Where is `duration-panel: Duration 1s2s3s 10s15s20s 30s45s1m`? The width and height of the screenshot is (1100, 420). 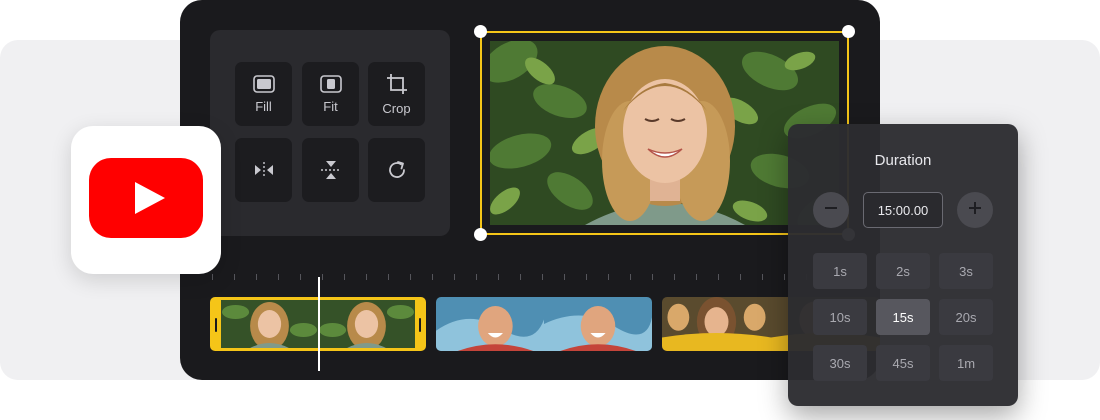
duration-panel: Duration 1s2s3s 10s15s20s 30s45s1m is located at coordinates (903, 265).